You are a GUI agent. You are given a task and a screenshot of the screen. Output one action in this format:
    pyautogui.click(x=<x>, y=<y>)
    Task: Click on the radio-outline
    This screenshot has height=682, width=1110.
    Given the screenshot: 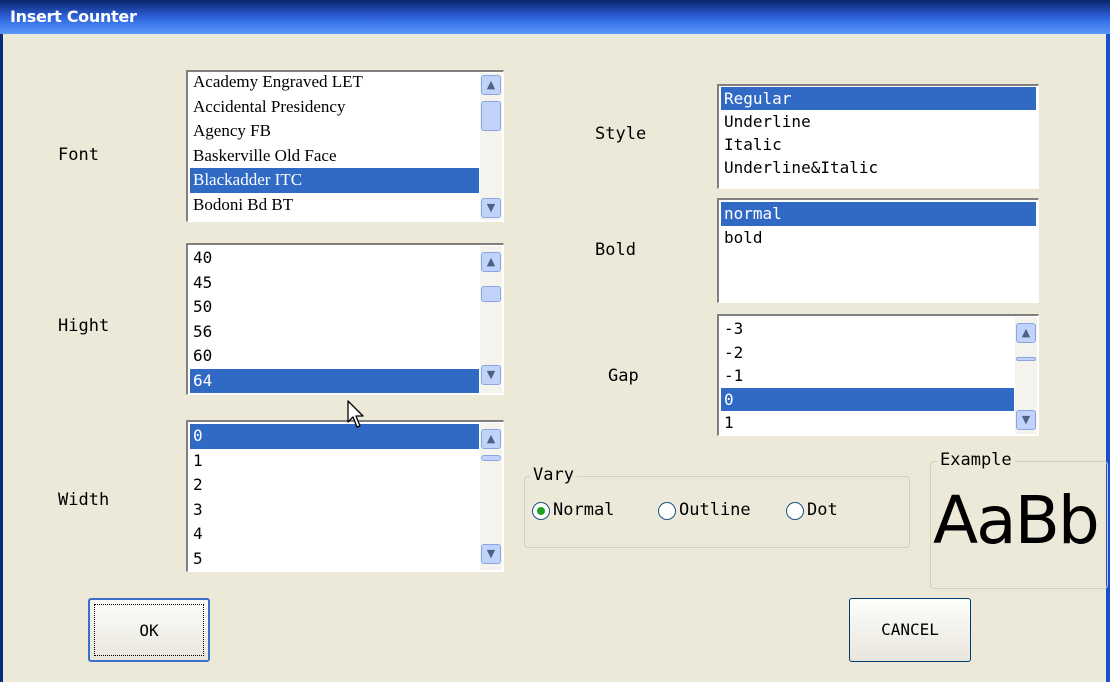 What is the action you would take?
    pyautogui.click(x=667, y=511)
    